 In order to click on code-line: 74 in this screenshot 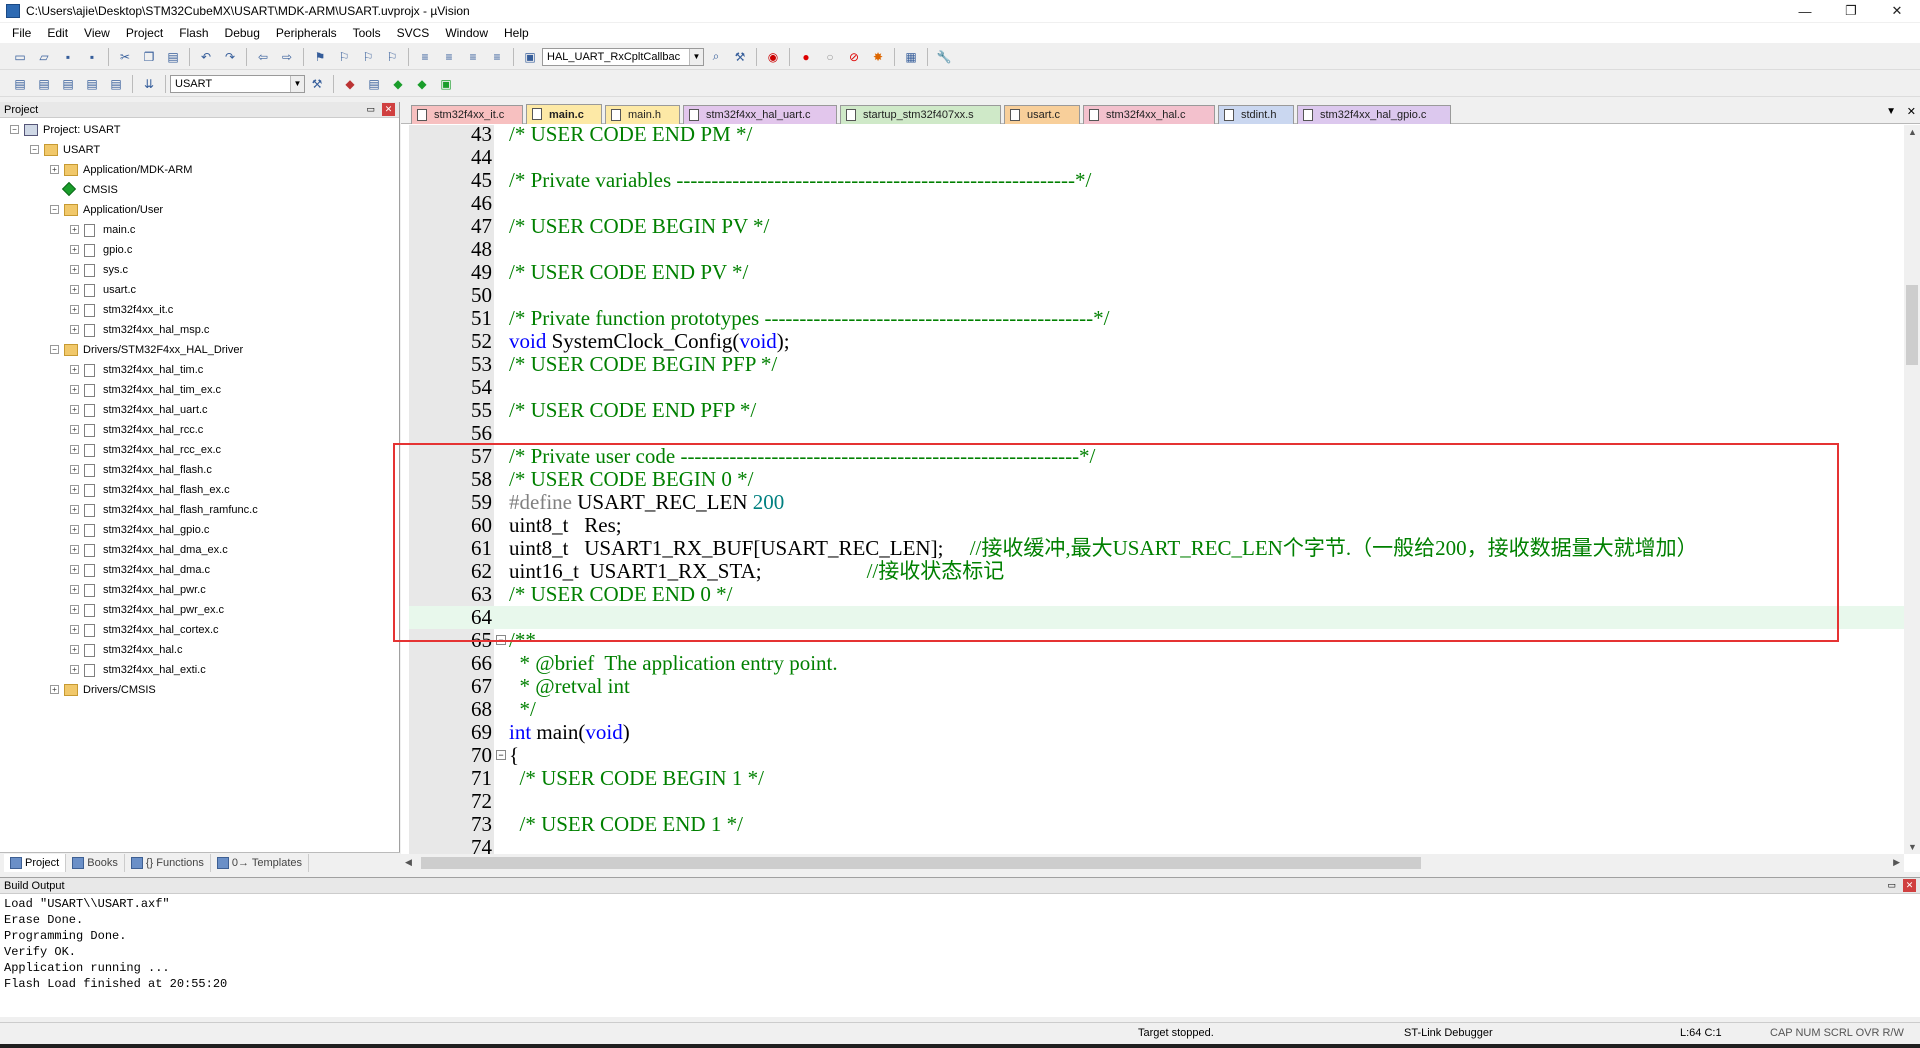, I will do `click(1156, 845)`.